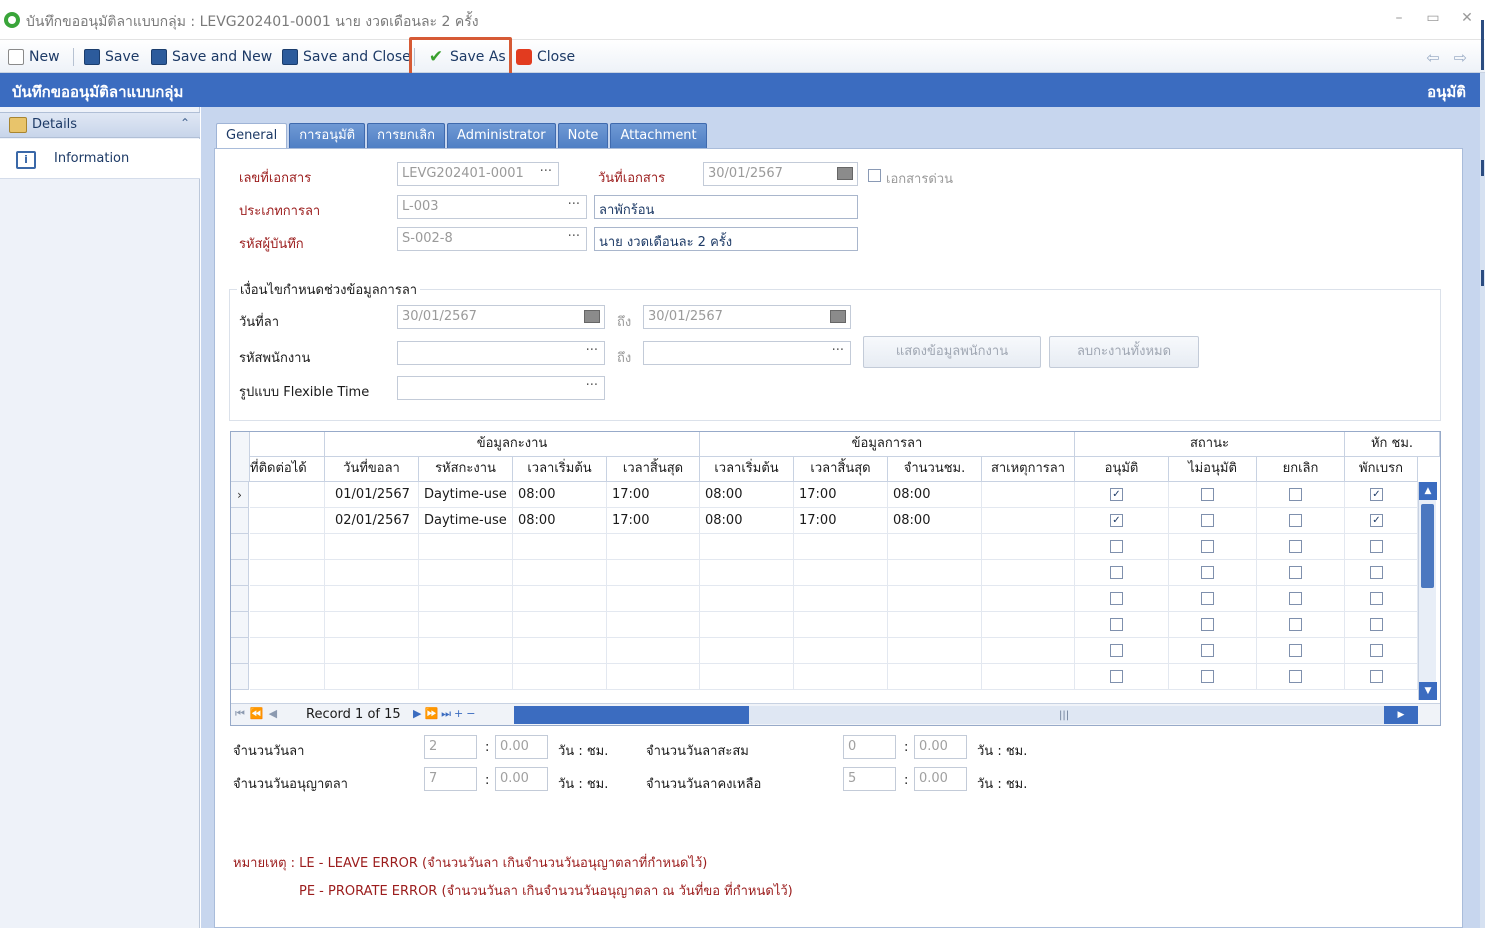 The image size is (1485, 928). What do you see at coordinates (372, 469) in the screenshot?
I see `col-date: วันที่ขอลา` at bounding box center [372, 469].